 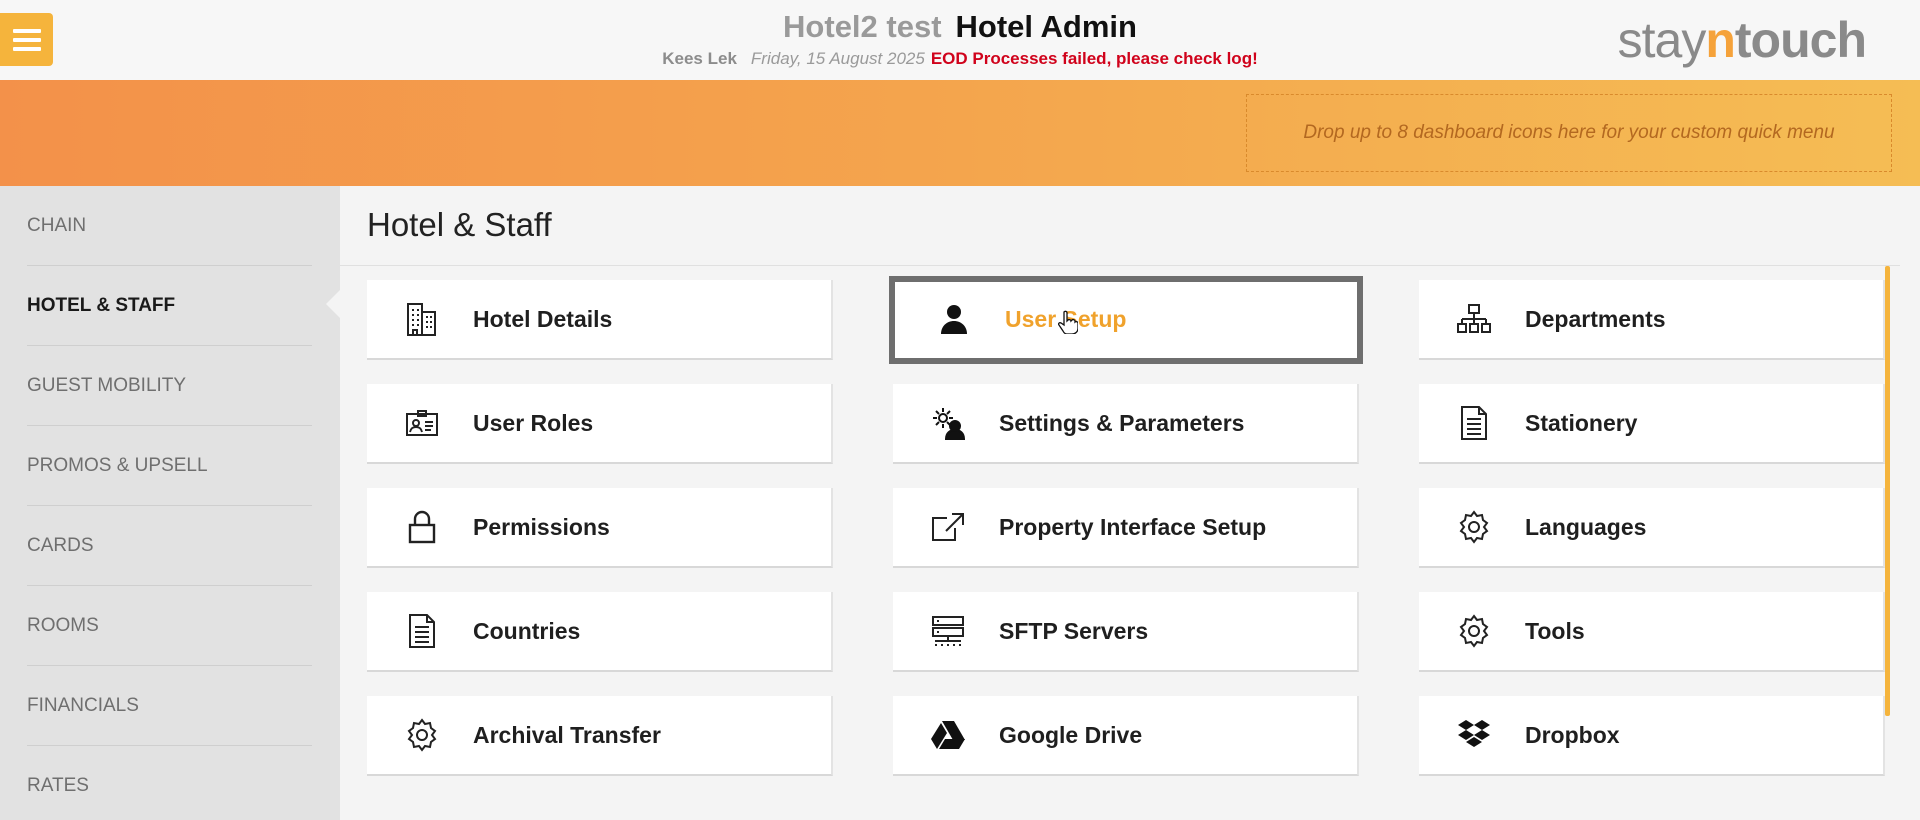 I want to click on tile-label: SFTP Servers, so click(x=1074, y=630).